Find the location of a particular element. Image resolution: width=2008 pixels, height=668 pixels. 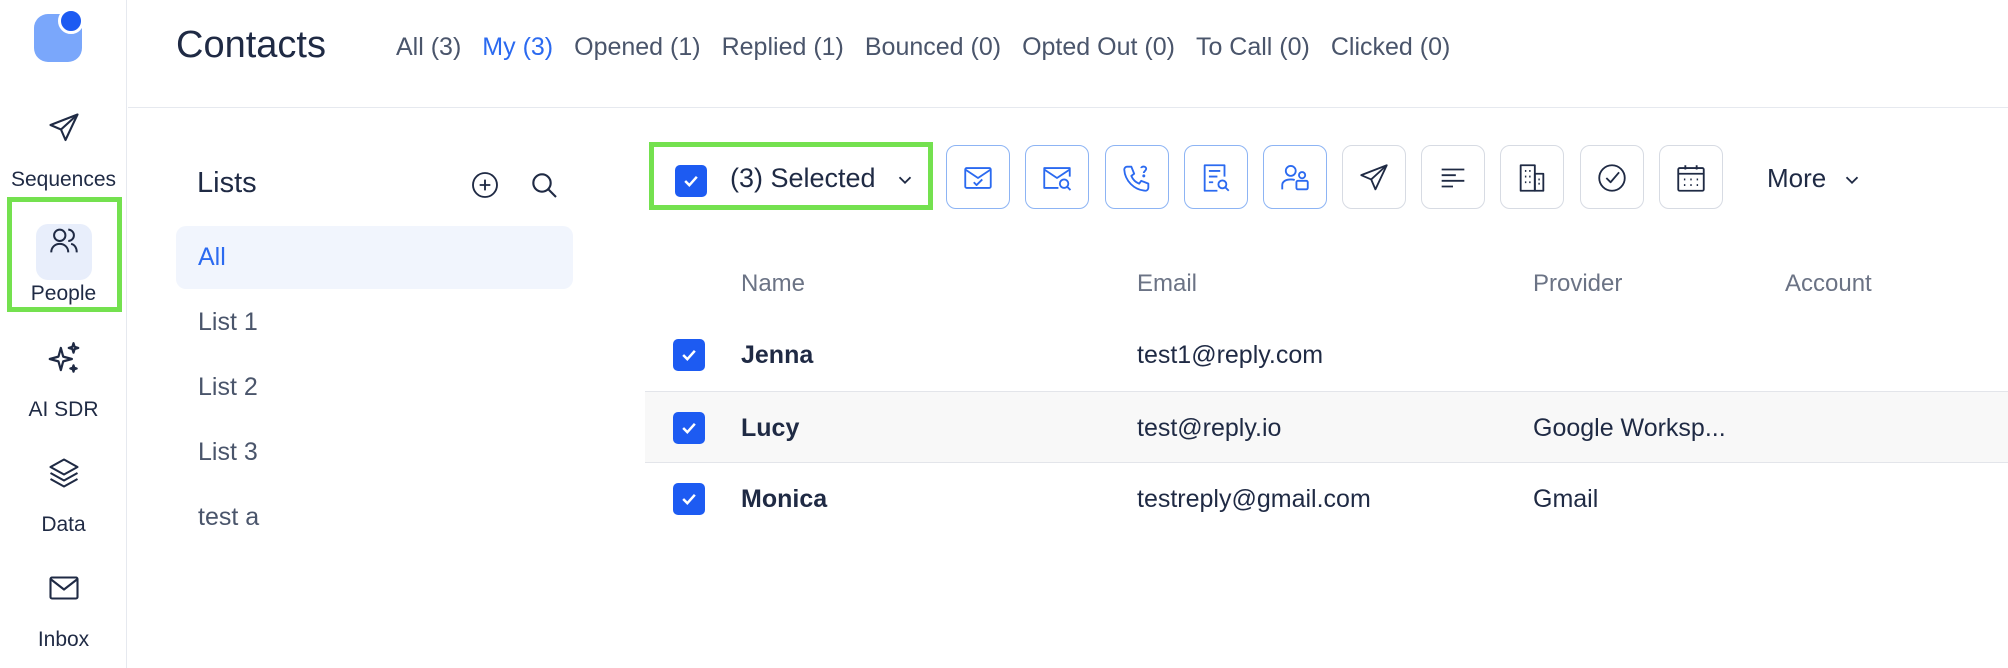

tab-bounced: Bounced (0) is located at coordinates (933, 47).